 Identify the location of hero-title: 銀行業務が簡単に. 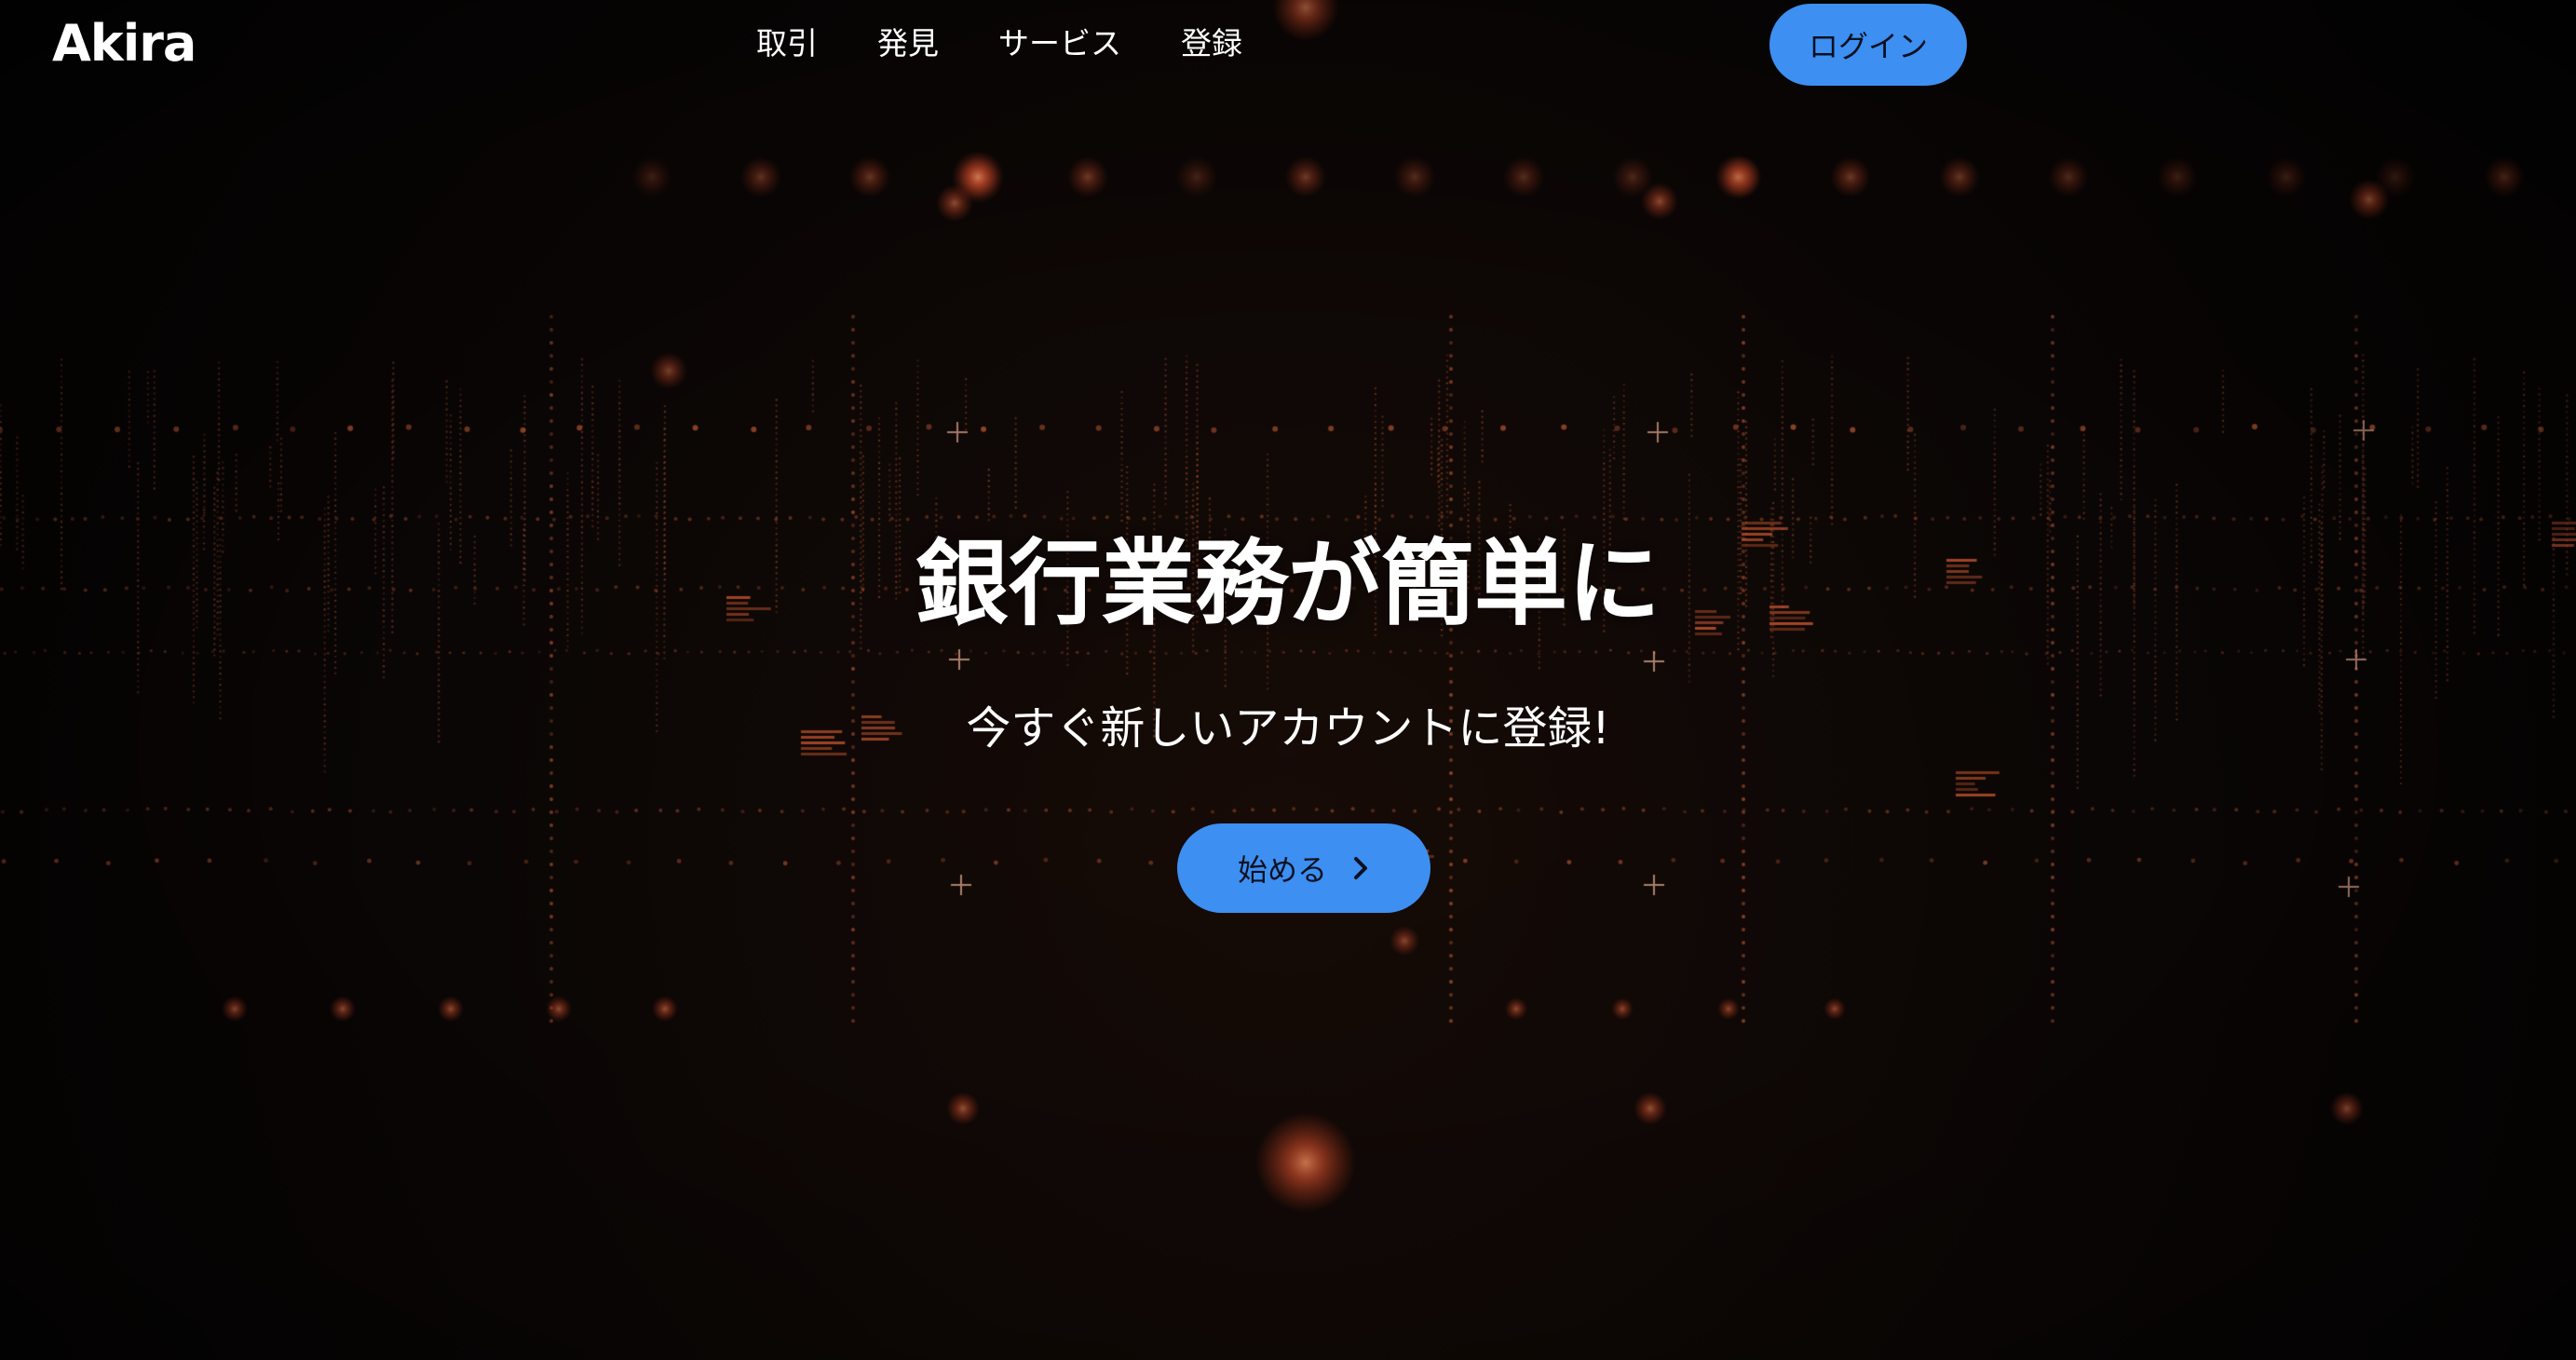
(1288, 583).